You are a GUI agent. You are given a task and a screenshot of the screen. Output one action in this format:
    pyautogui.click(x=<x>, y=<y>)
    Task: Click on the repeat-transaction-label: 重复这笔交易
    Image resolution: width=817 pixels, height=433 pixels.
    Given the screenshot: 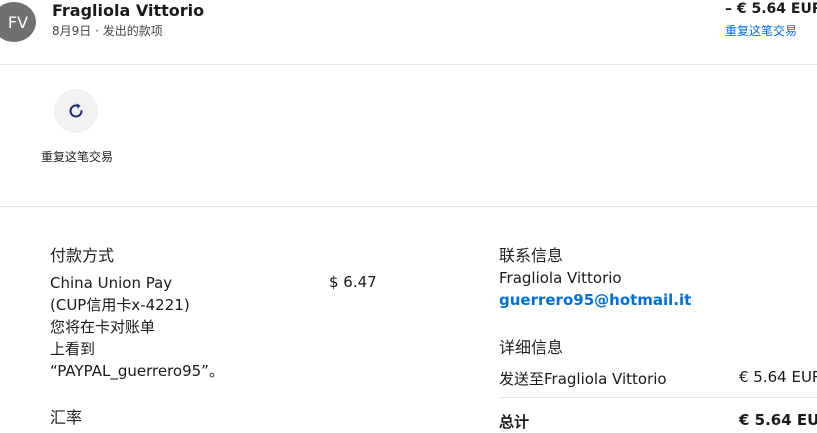 What is the action you would take?
    pyautogui.click(x=77, y=157)
    